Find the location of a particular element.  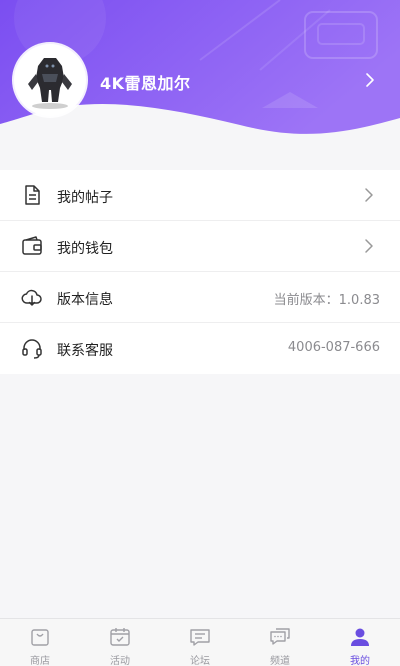

tab-label: 商店 is located at coordinates (40, 661).